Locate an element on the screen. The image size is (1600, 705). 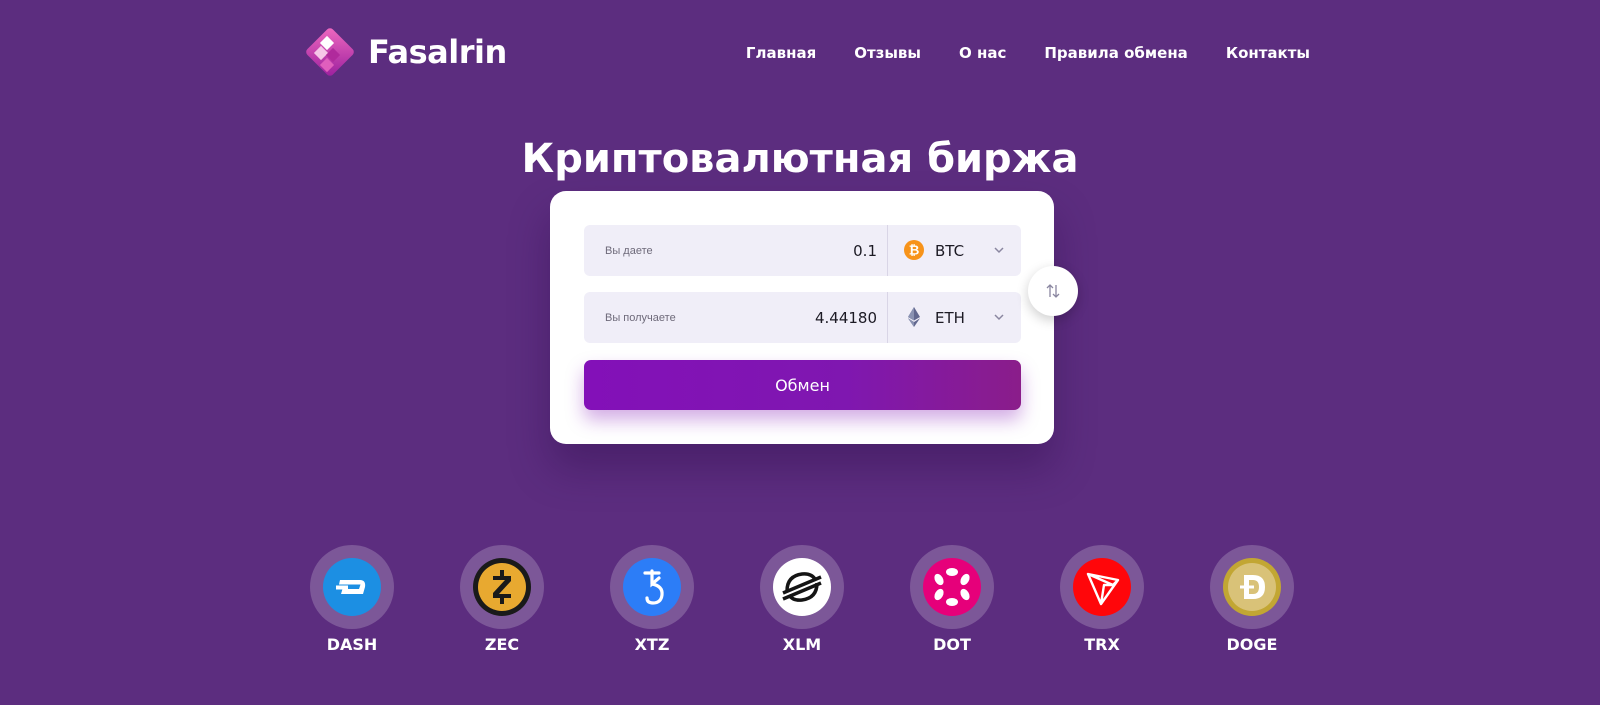
get-amount-input: 4.44180 is located at coordinates (846, 318).